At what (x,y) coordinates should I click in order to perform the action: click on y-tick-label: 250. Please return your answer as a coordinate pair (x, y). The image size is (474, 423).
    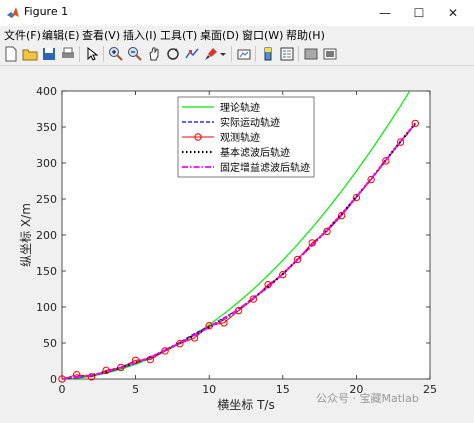
    Looking at the image, I should click on (46, 199).